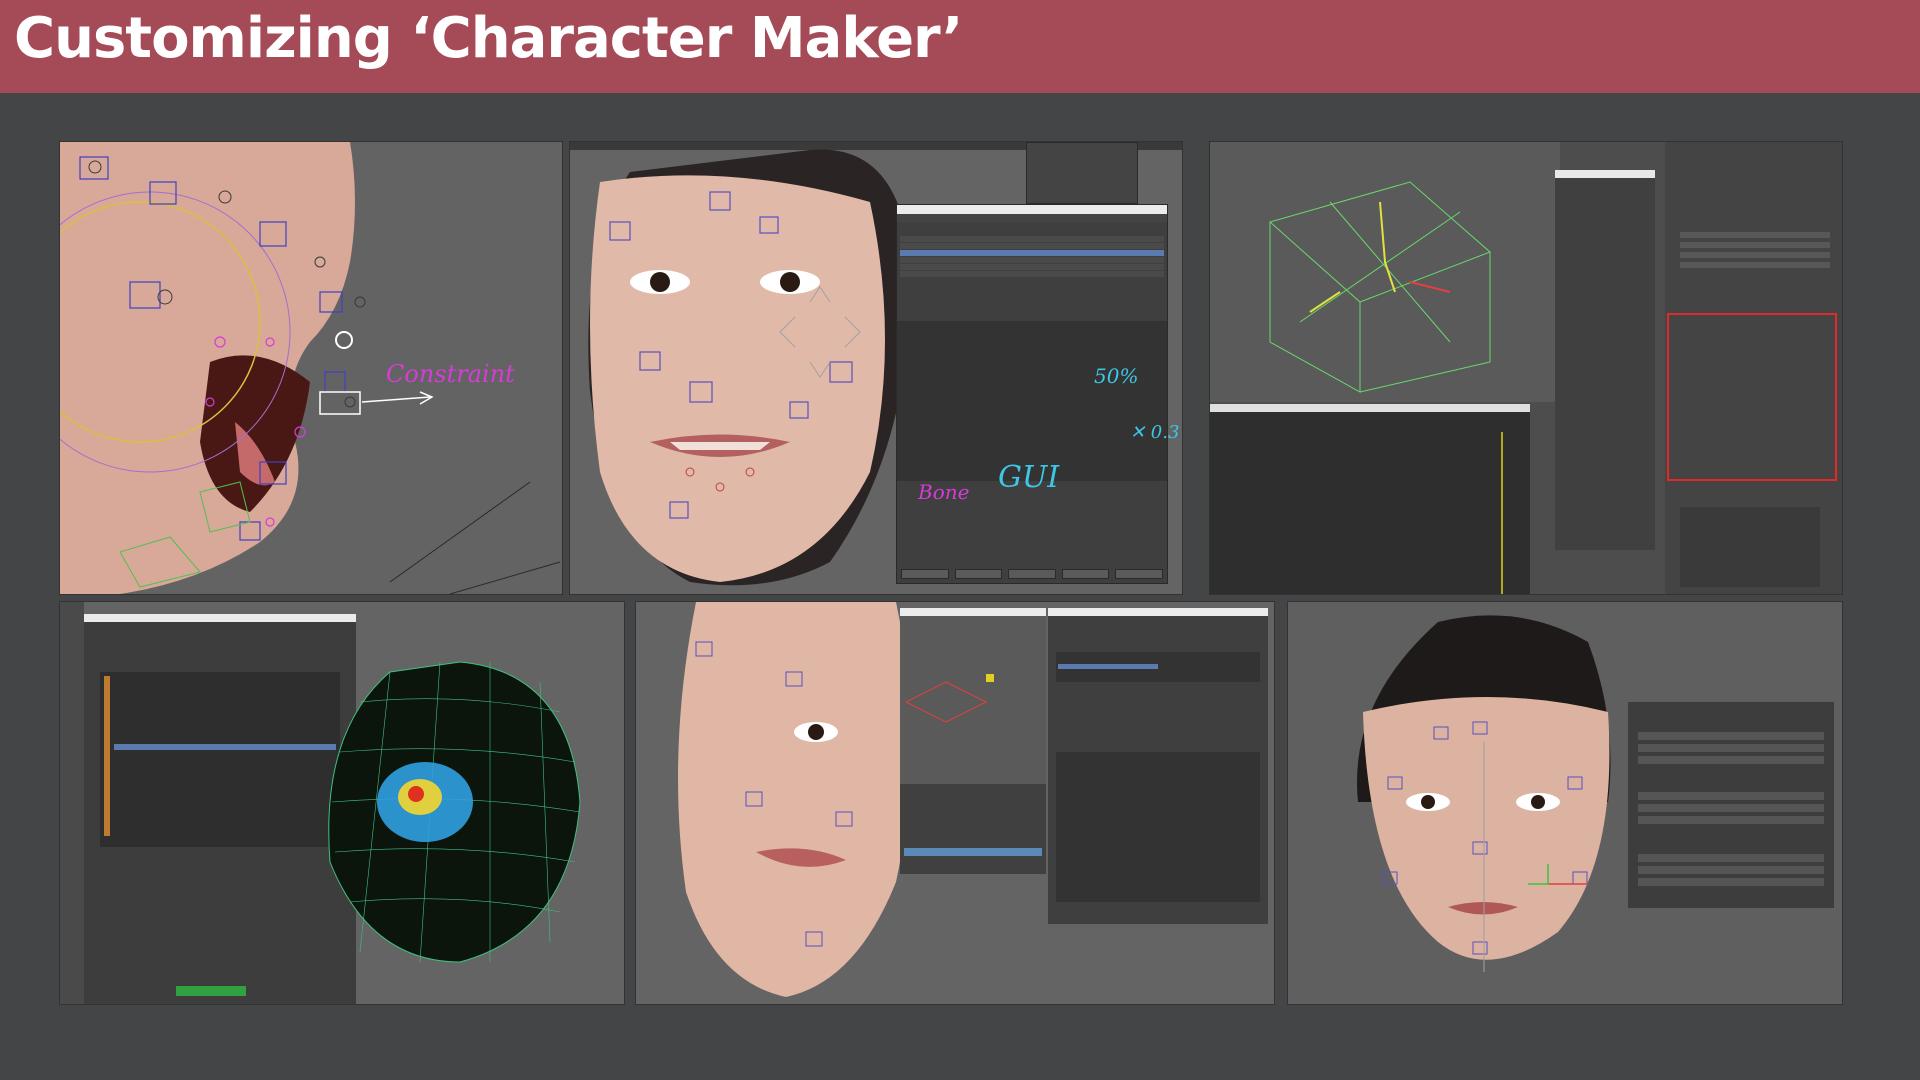 This screenshot has width=1920, height=1080. I want to click on screenshot-wireframe-attributes, so click(1526, 368).